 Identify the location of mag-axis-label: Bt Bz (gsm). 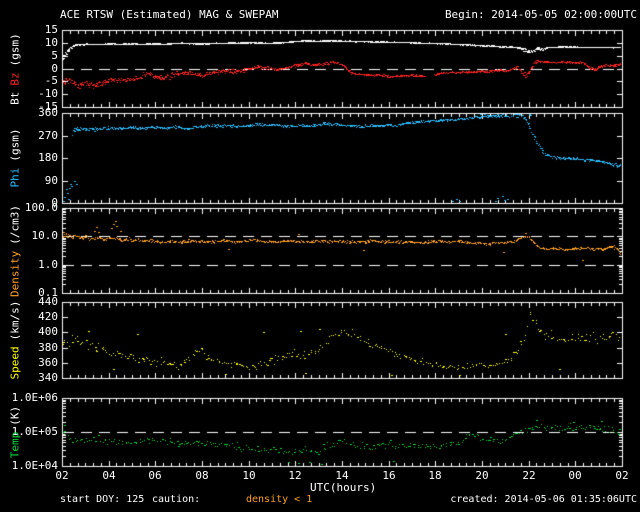
(15, 69).